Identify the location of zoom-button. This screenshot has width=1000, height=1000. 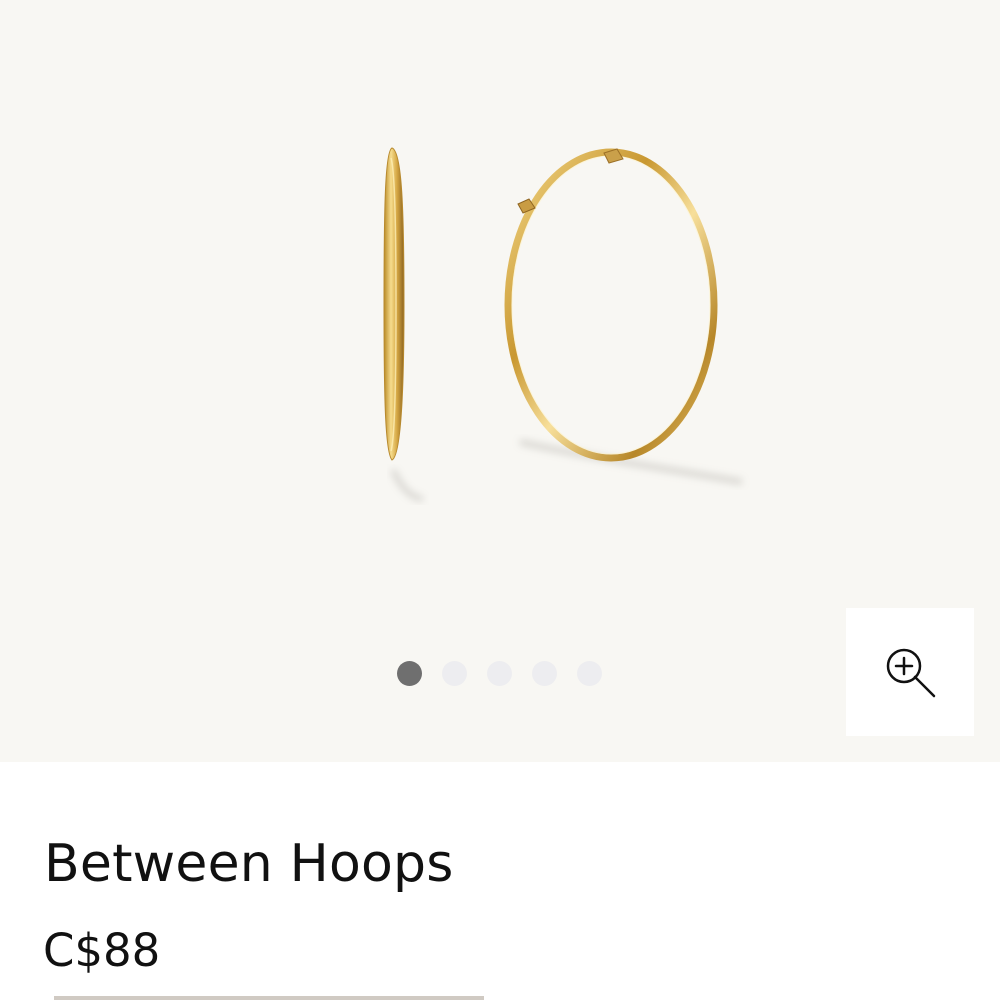
(910, 672).